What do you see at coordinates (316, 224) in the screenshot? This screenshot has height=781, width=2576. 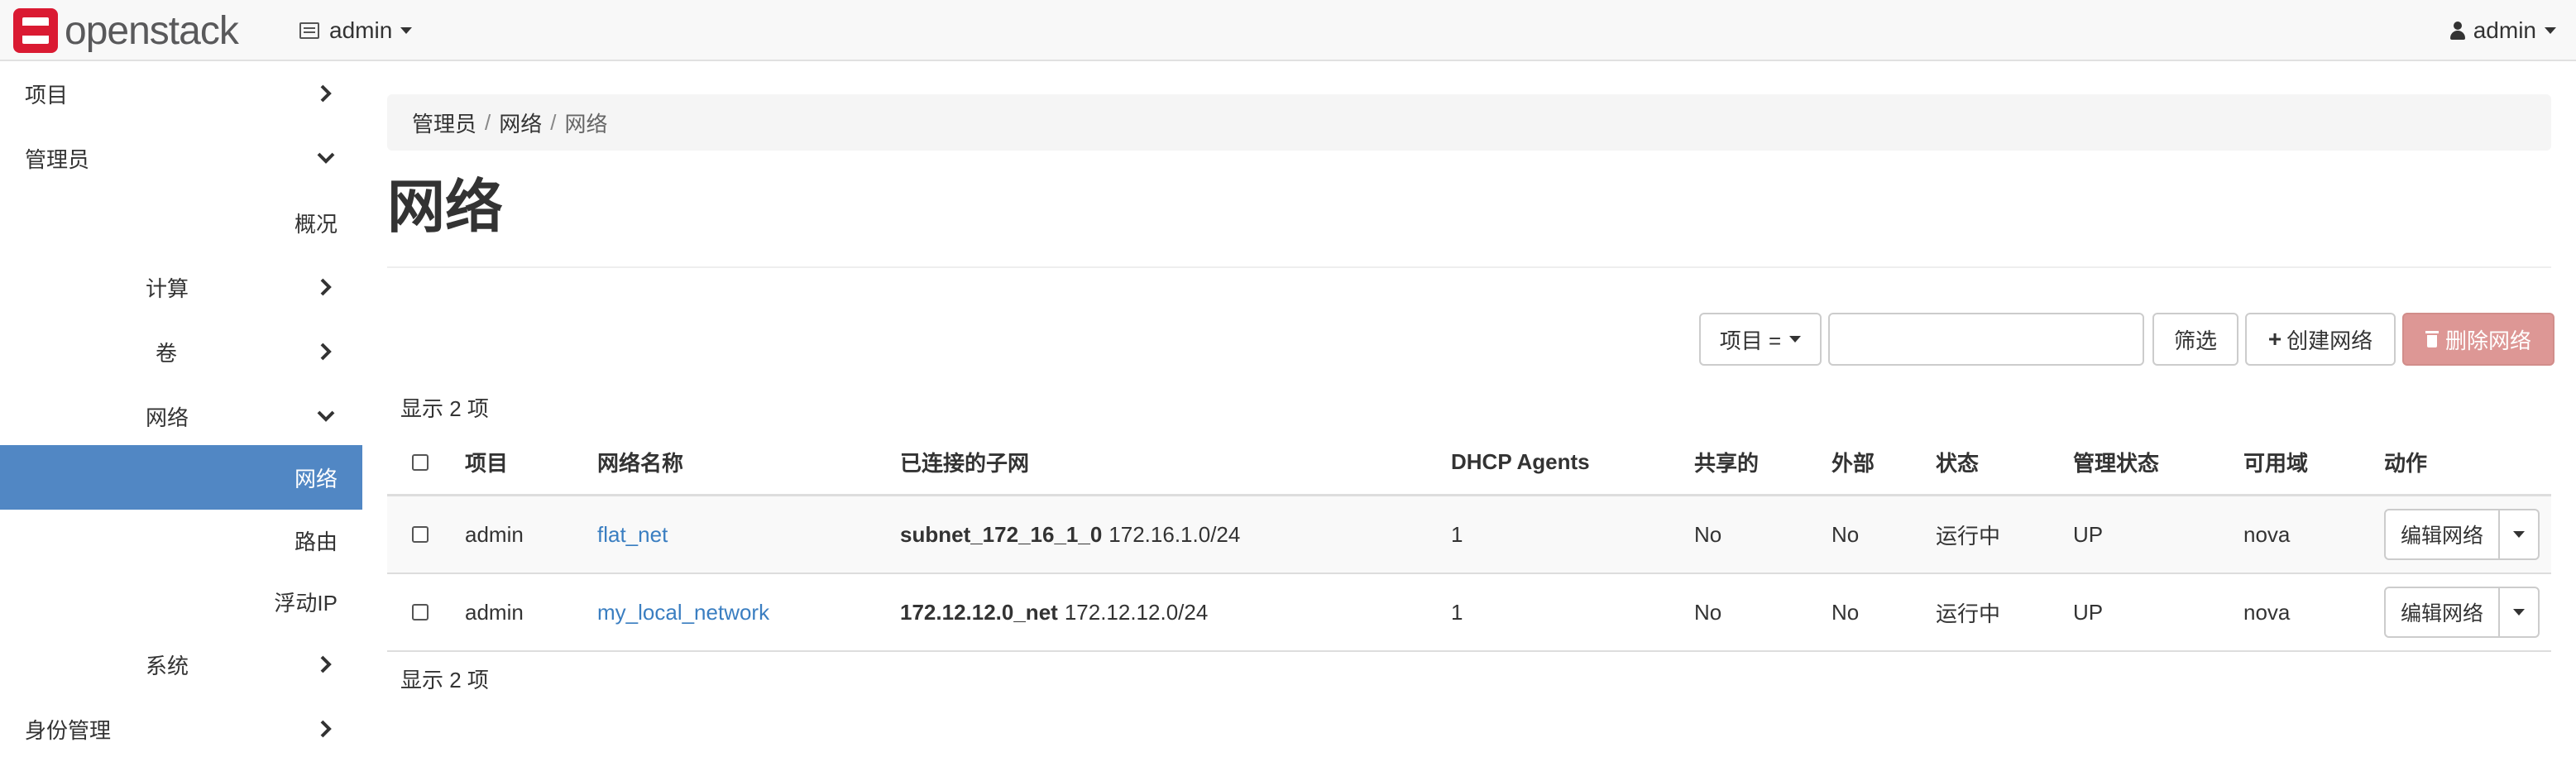 I see `sidebar-item-label: 概况` at bounding box center [316, 224].